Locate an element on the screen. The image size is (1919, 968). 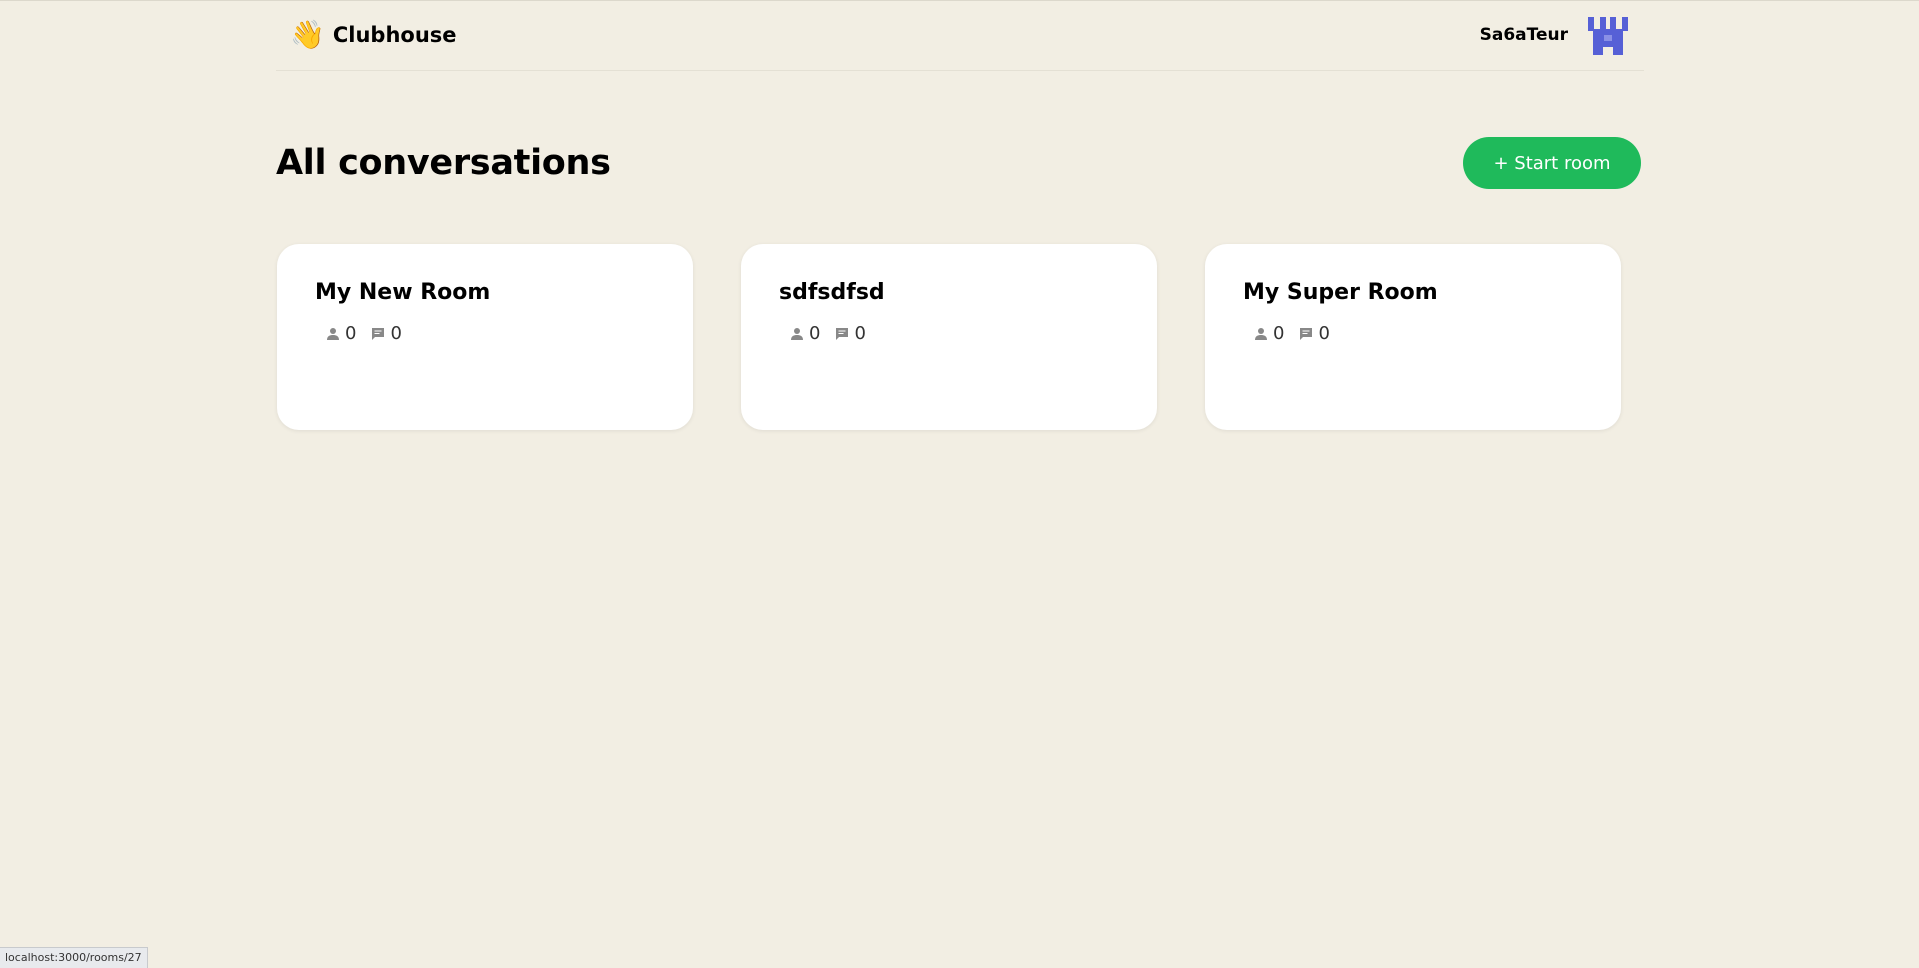
room-card: sdfsdfsd 0 0 is located at coordinates (949, 337).